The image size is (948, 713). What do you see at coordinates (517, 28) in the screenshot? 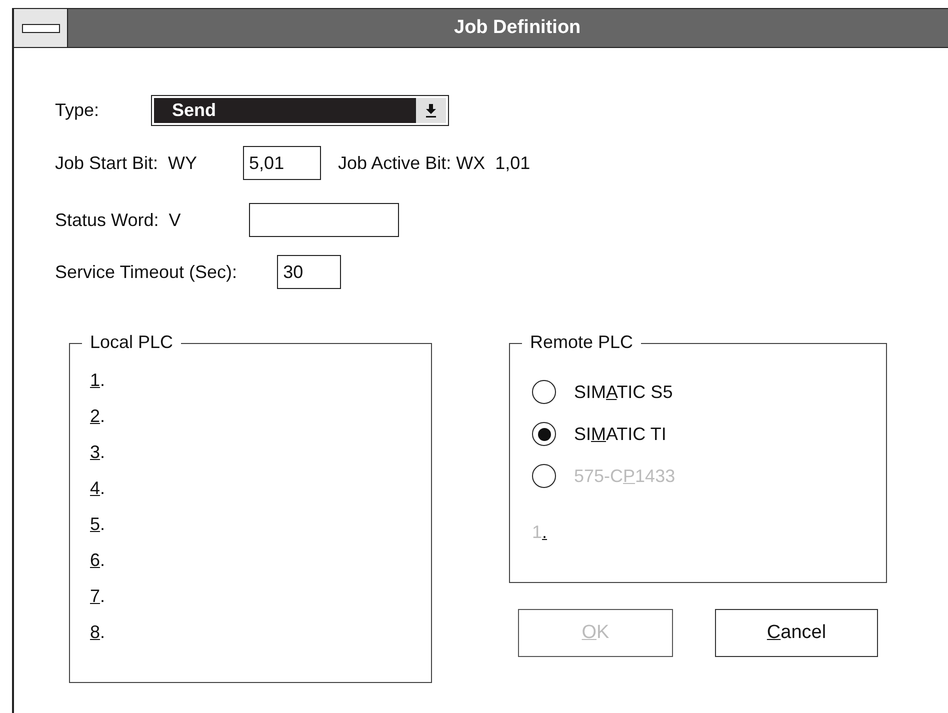
I see `window-title: Job Definition` at bounding box center [517, 28].